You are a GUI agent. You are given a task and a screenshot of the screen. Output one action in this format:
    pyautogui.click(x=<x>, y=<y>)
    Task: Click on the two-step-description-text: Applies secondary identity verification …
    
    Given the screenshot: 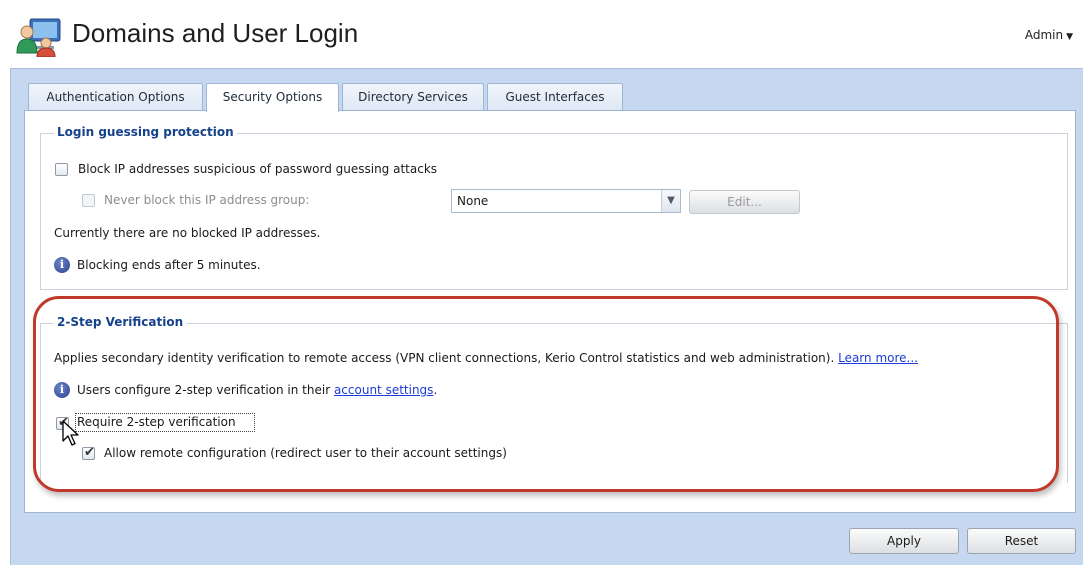 What is the action you would take?
    pyautogui.click(x=444, y=358)
    